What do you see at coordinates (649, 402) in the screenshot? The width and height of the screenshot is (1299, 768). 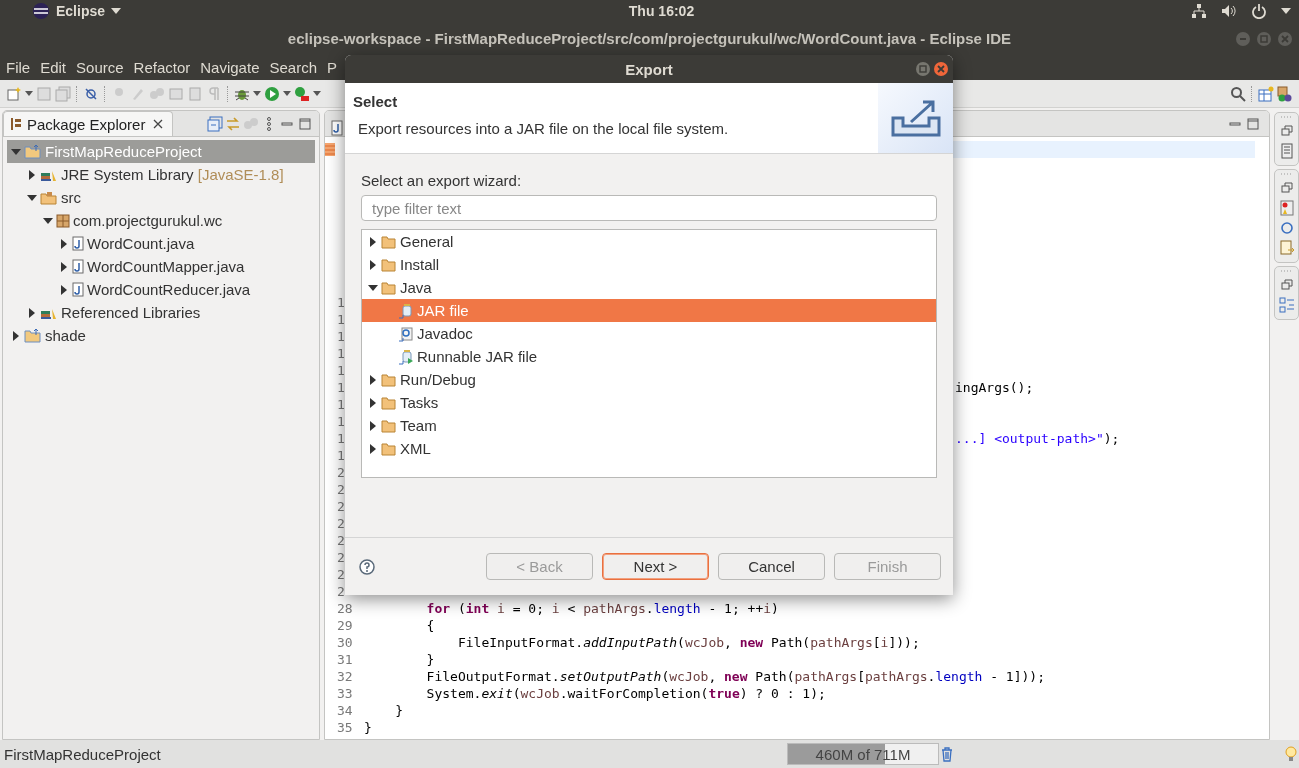 I see `tree-item: Tasks` at bounding box center [649, 402].